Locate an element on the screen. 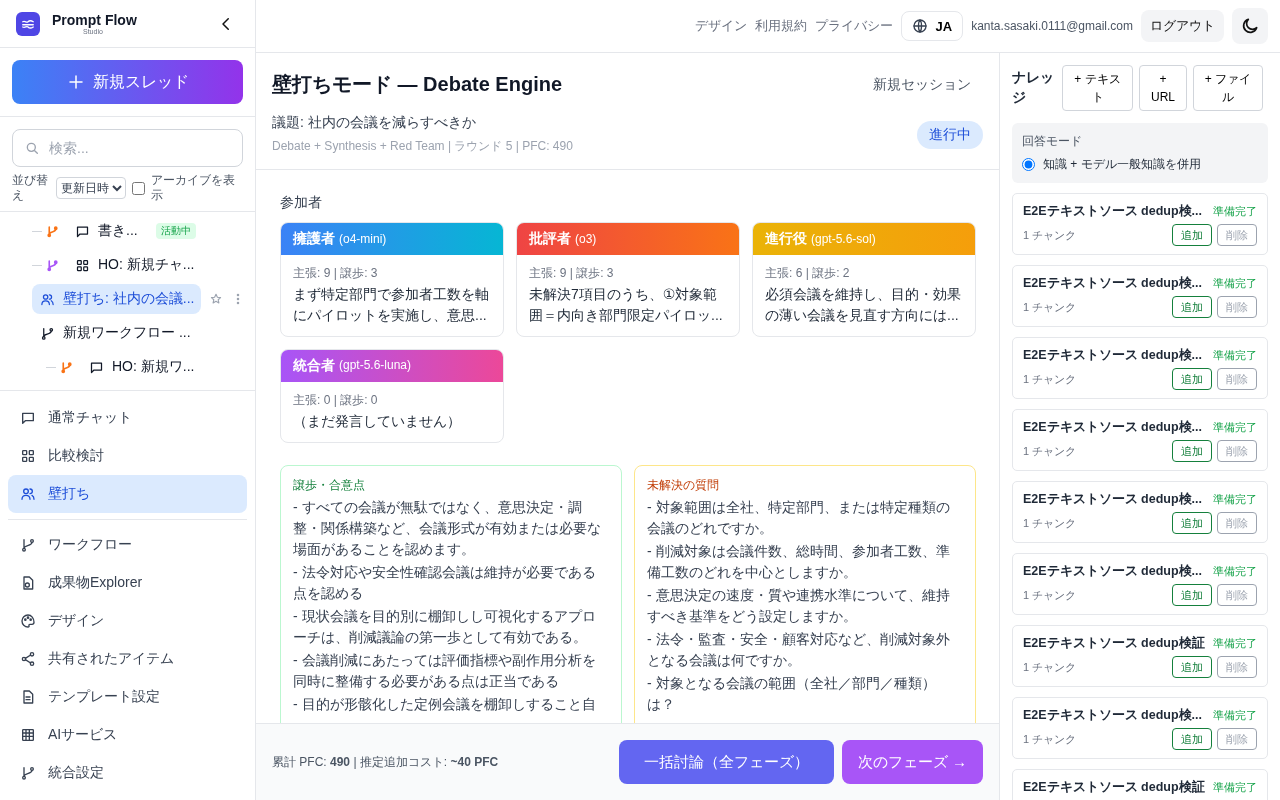 This screenshot has width=1280, height=800. nav-item: デザイン is located at coordinates (127, 621).